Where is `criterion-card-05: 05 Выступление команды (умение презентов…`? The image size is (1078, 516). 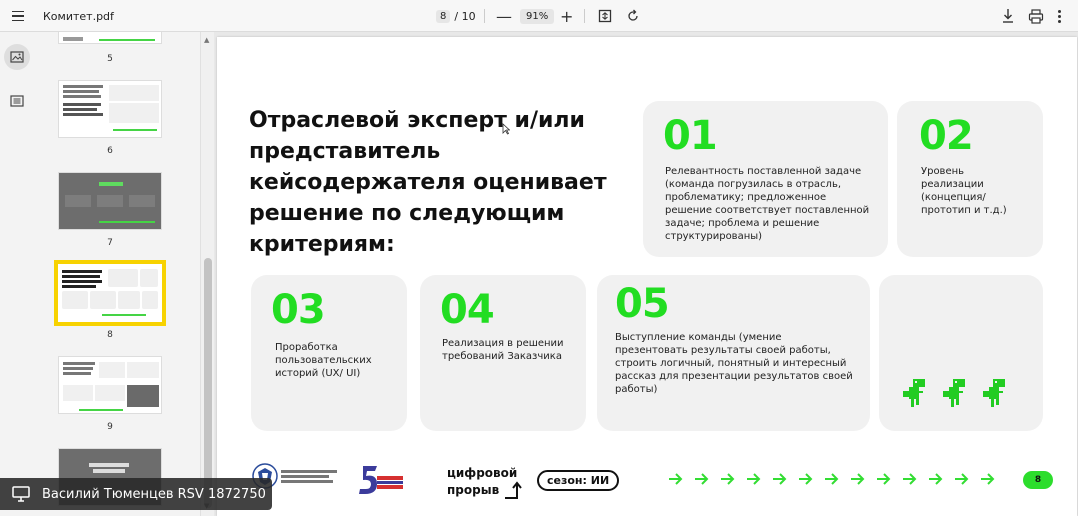
criterion-card-05: 05 Выступление команды (умение презентов… is located at coordinates (733, 353).